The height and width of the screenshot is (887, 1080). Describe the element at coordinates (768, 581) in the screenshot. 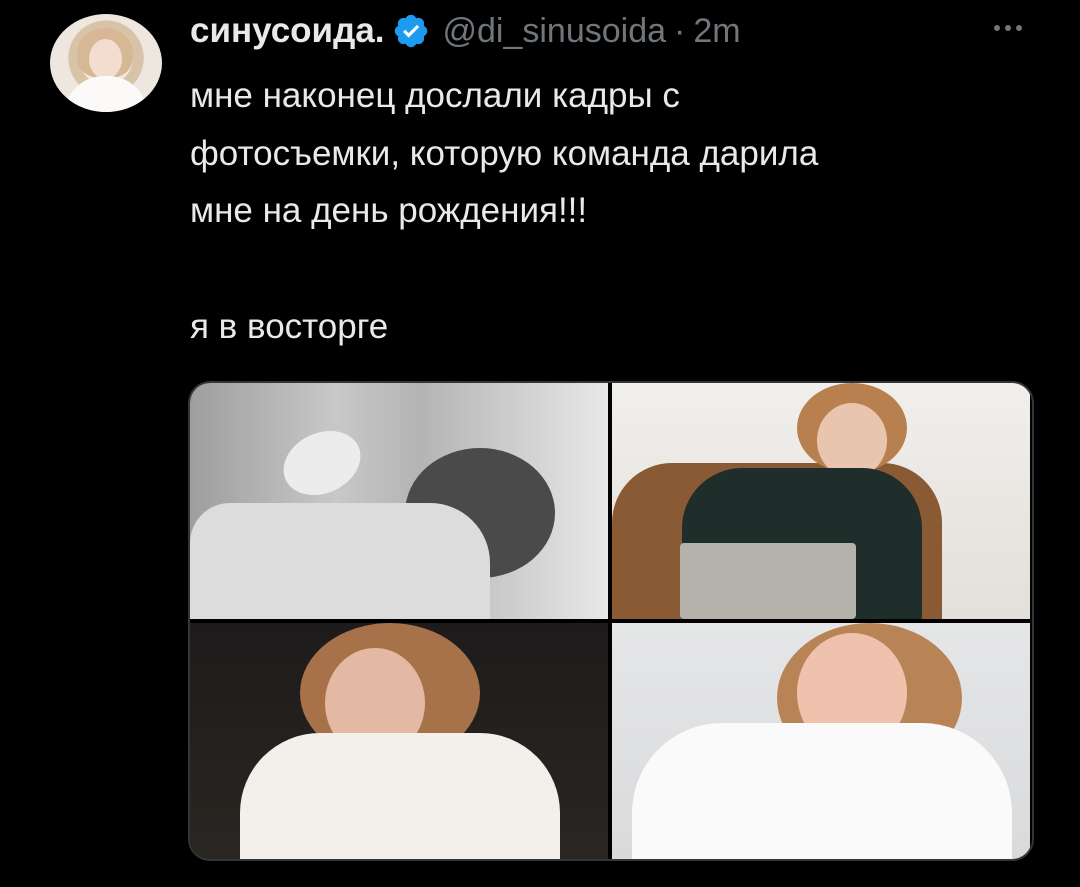

I see `photo-laptop` at that location.